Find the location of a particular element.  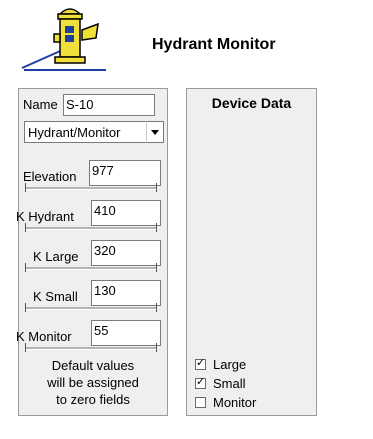

hydrant-icon is located at coordinates (63, 39).